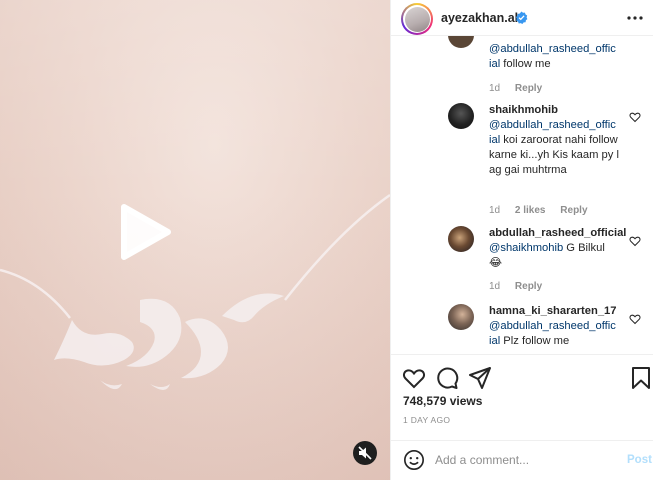 This screenshot has height=480, width=653. Describe the element at coordinates (414, 460) in the screenshot. I see `emoji-picker-icon` at that location.